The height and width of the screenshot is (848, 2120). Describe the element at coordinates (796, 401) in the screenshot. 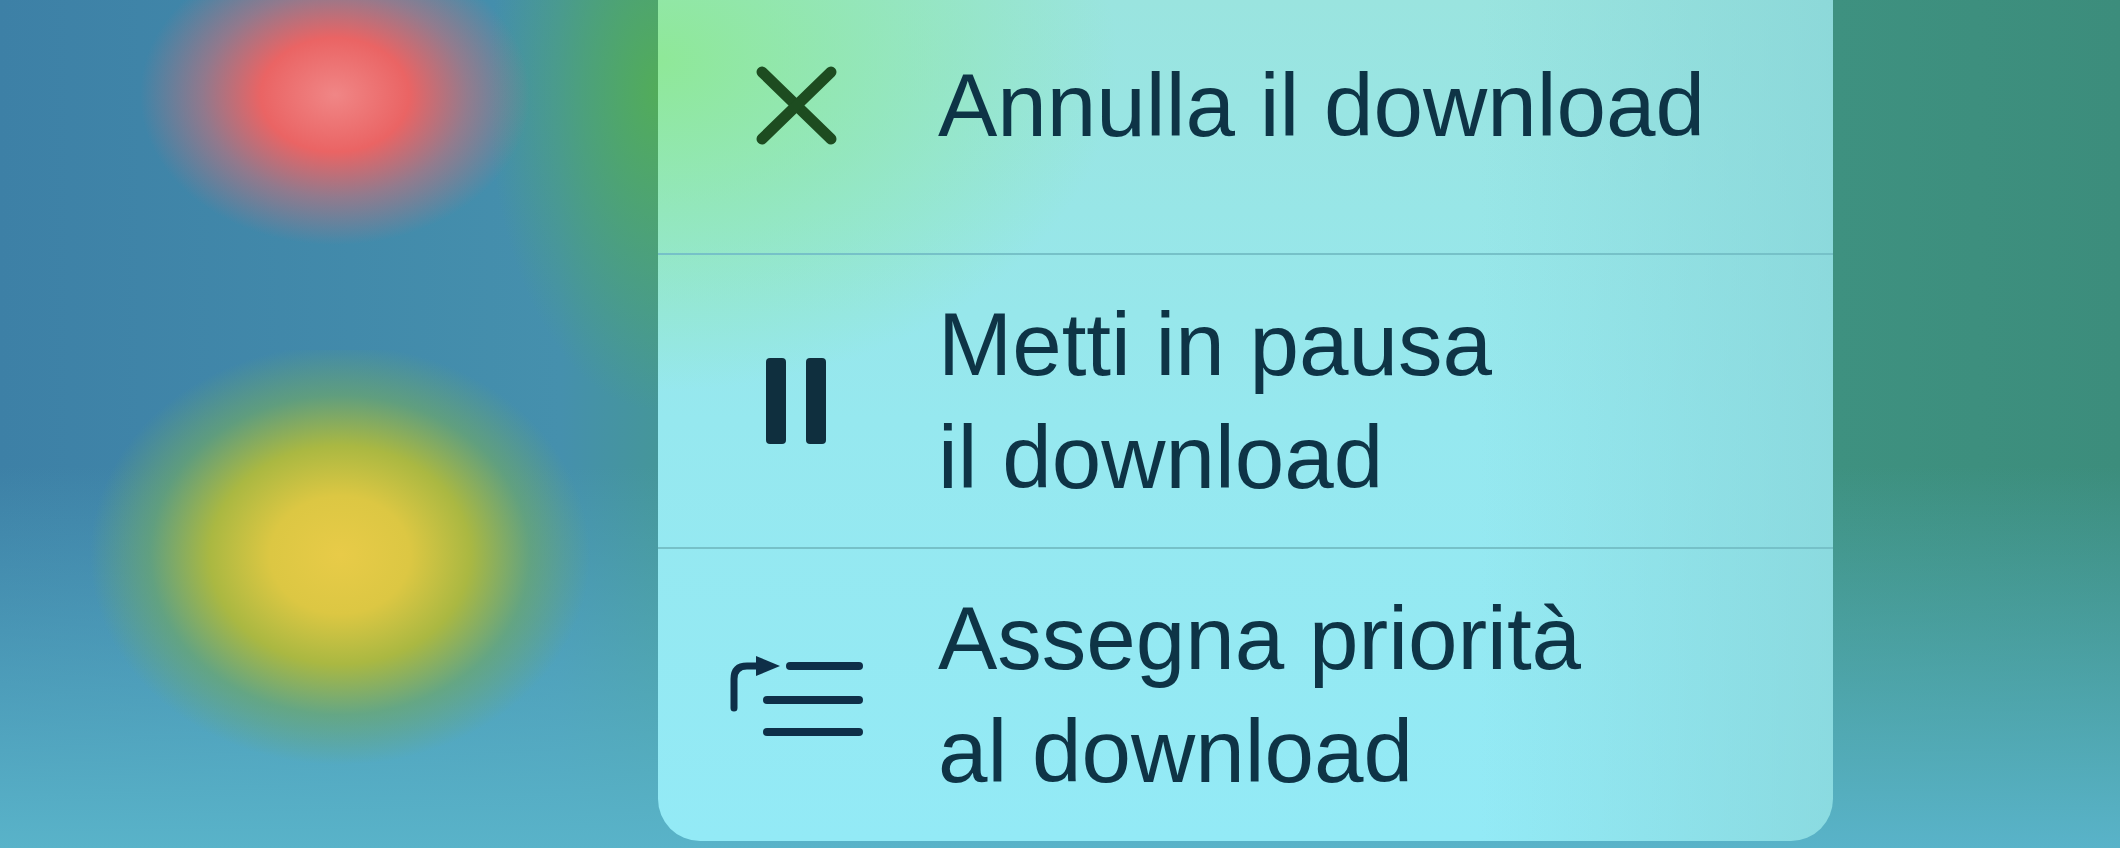

I see `pause-icon` at that location.